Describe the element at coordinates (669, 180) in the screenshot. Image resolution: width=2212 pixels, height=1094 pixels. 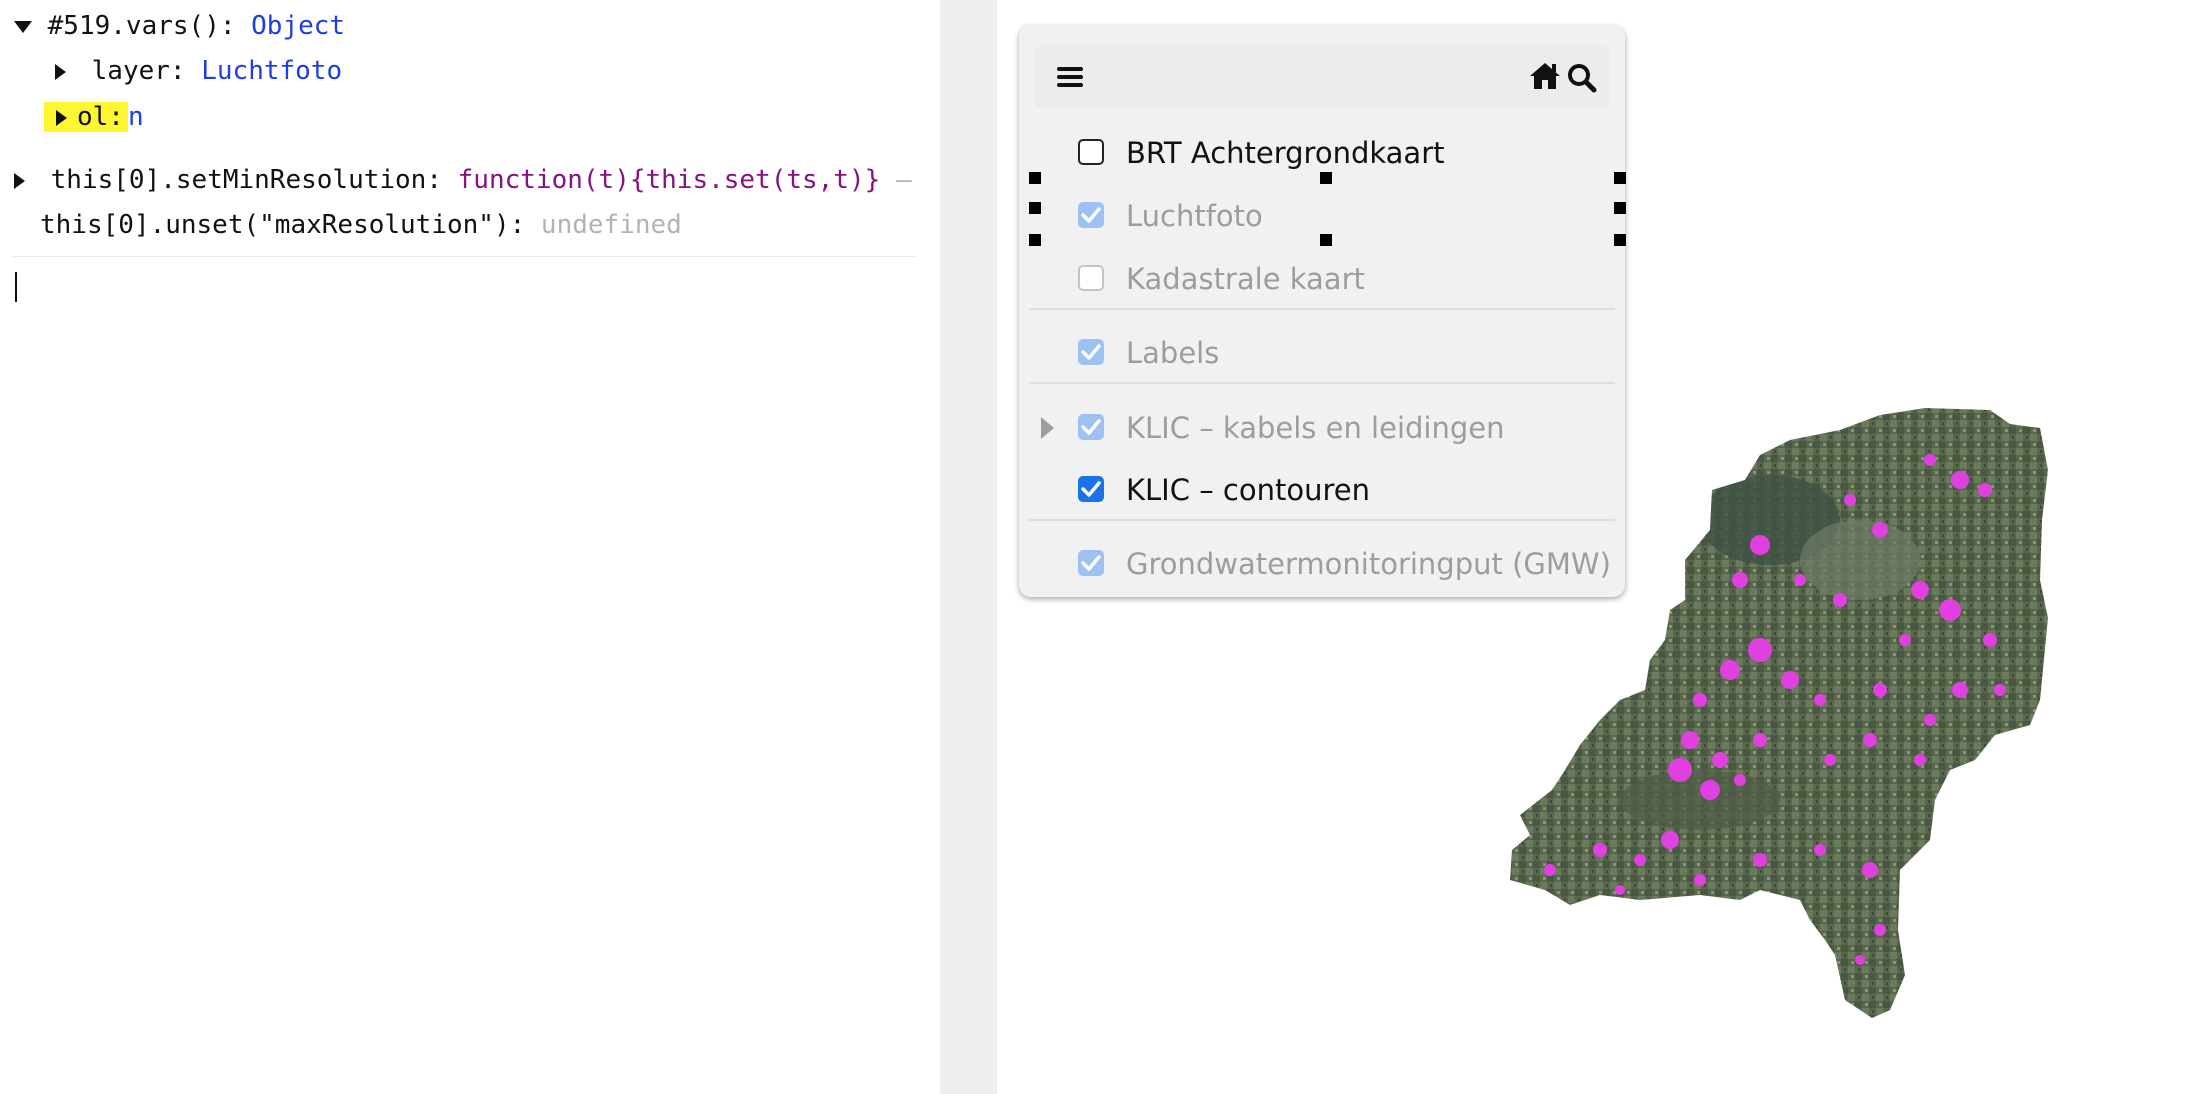
I see `console-value: function(t){this.set(ts,t)}` at that location.